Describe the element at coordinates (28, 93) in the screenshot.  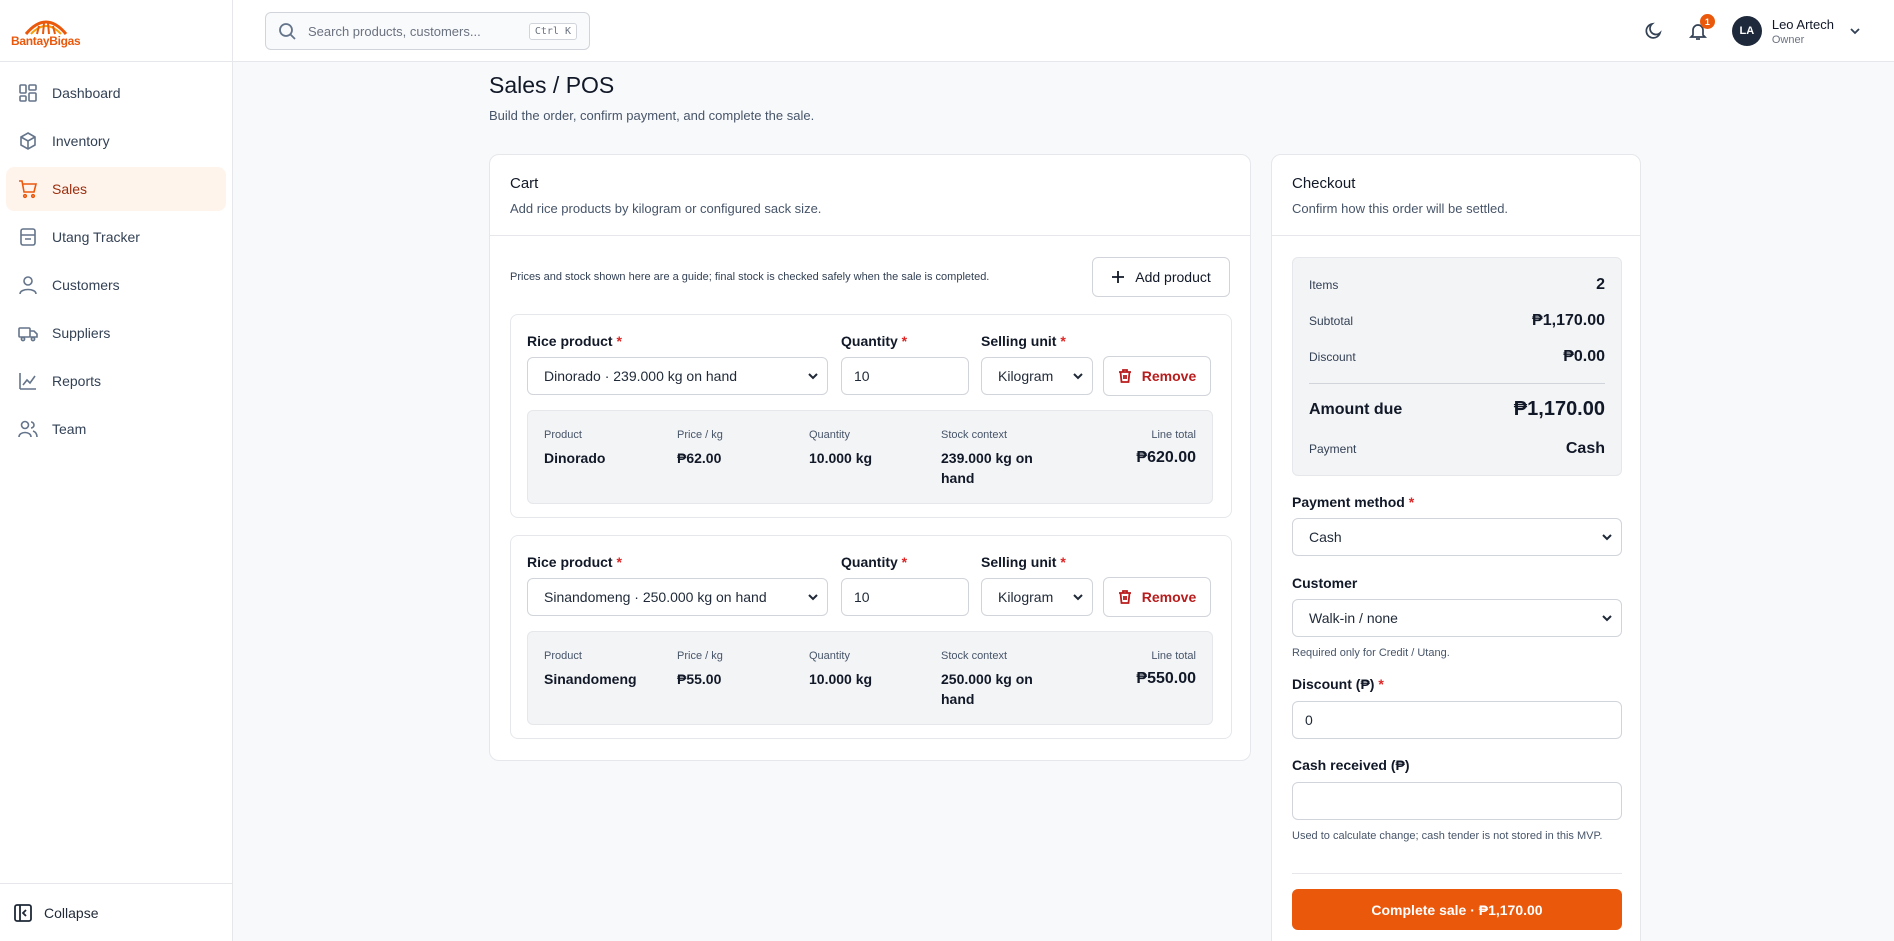
I see `dashboard-icon` at that location.